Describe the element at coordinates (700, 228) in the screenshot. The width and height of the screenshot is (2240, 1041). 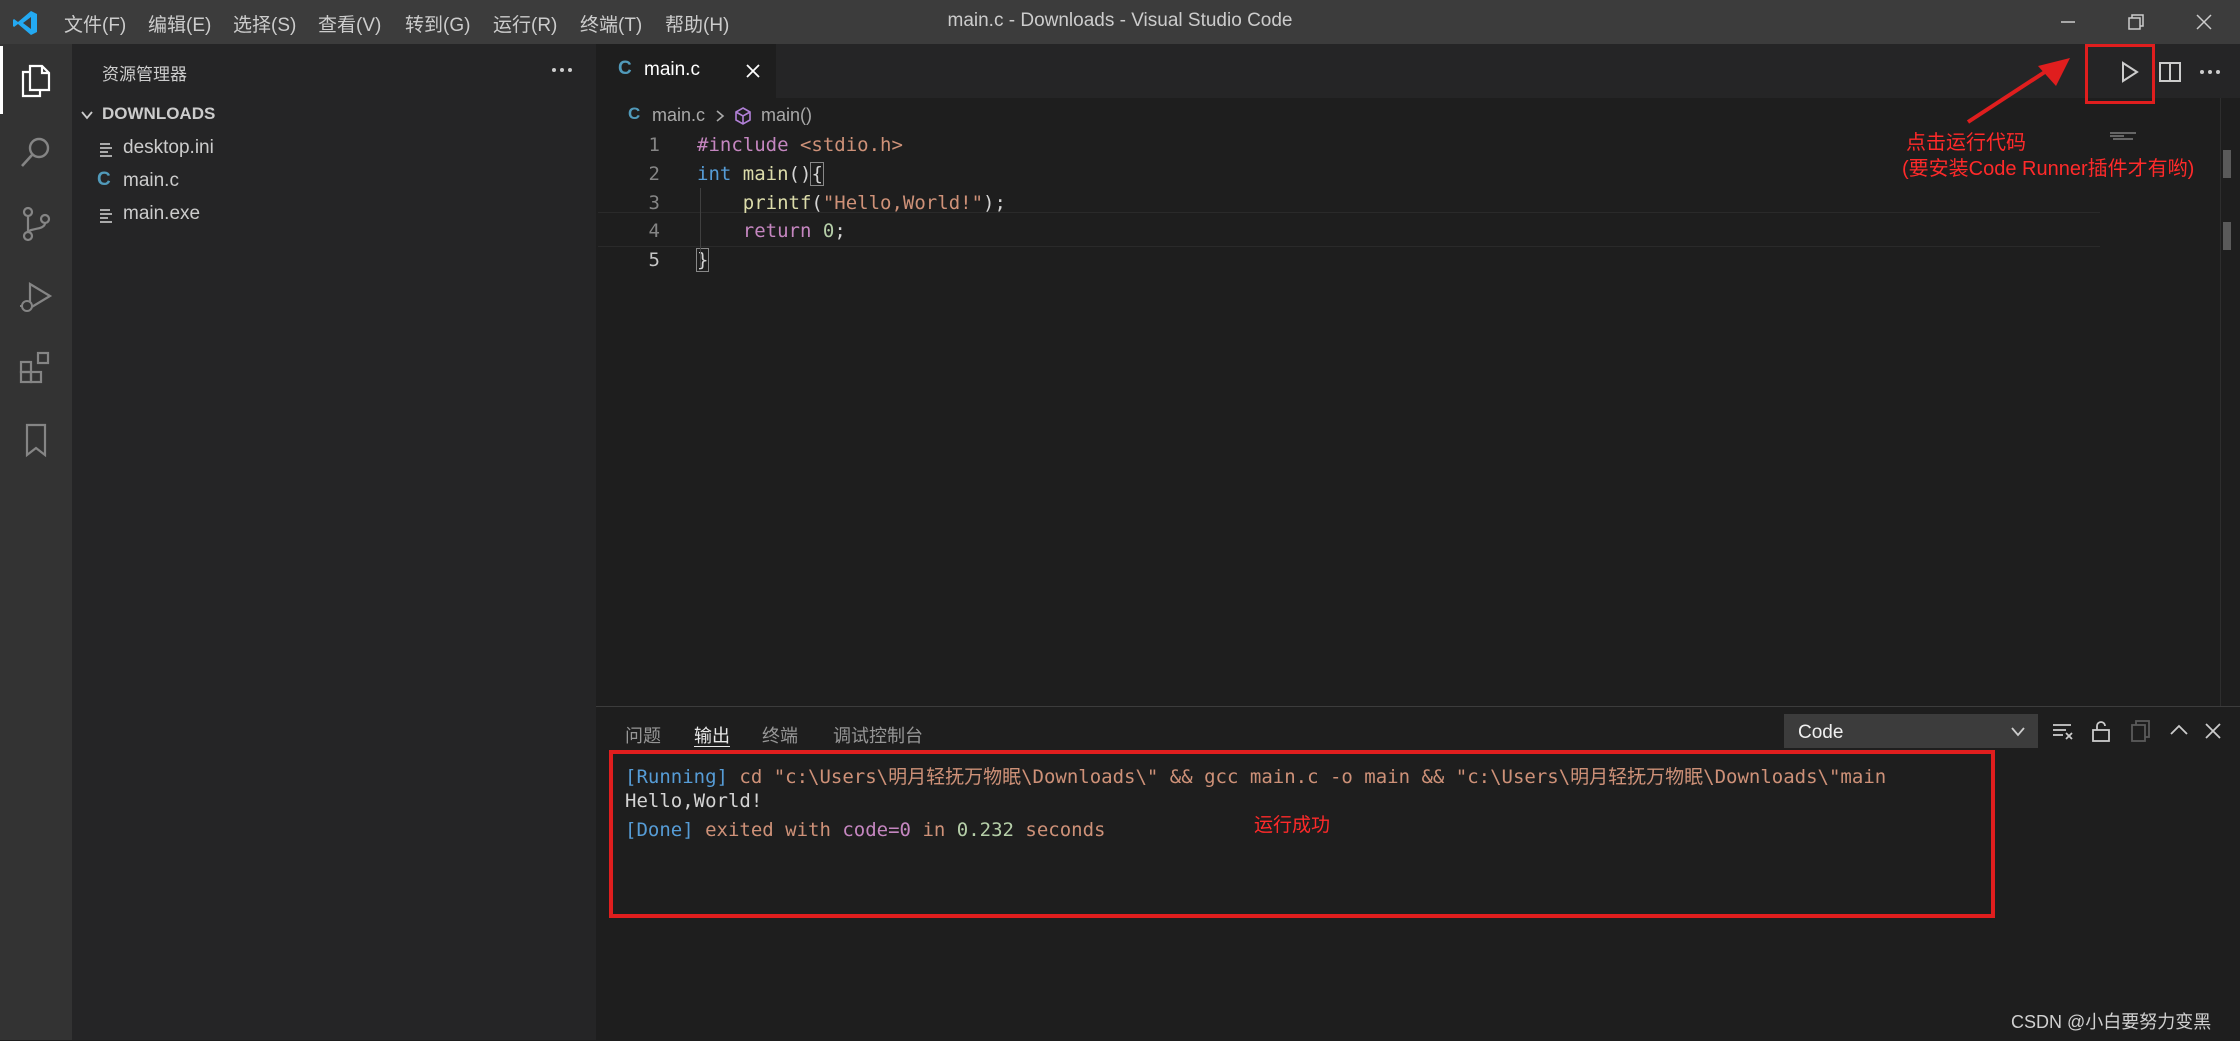
I see `indent-guide` at that location.